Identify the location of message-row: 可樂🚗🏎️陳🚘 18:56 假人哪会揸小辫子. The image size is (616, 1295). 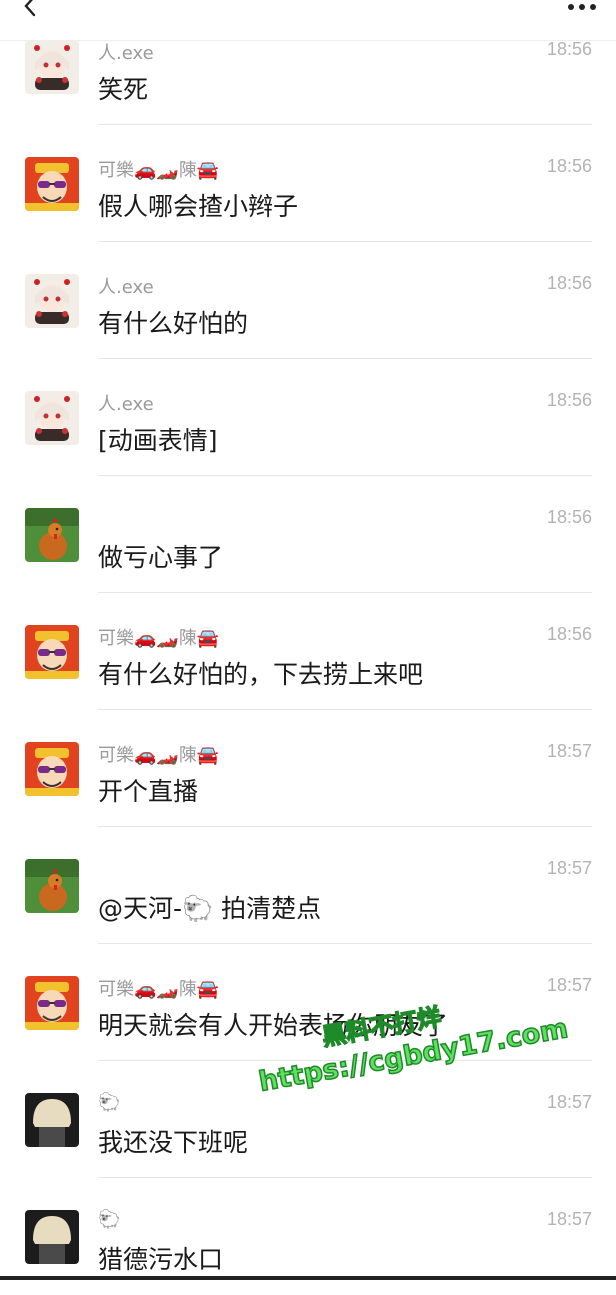
(308, 183).